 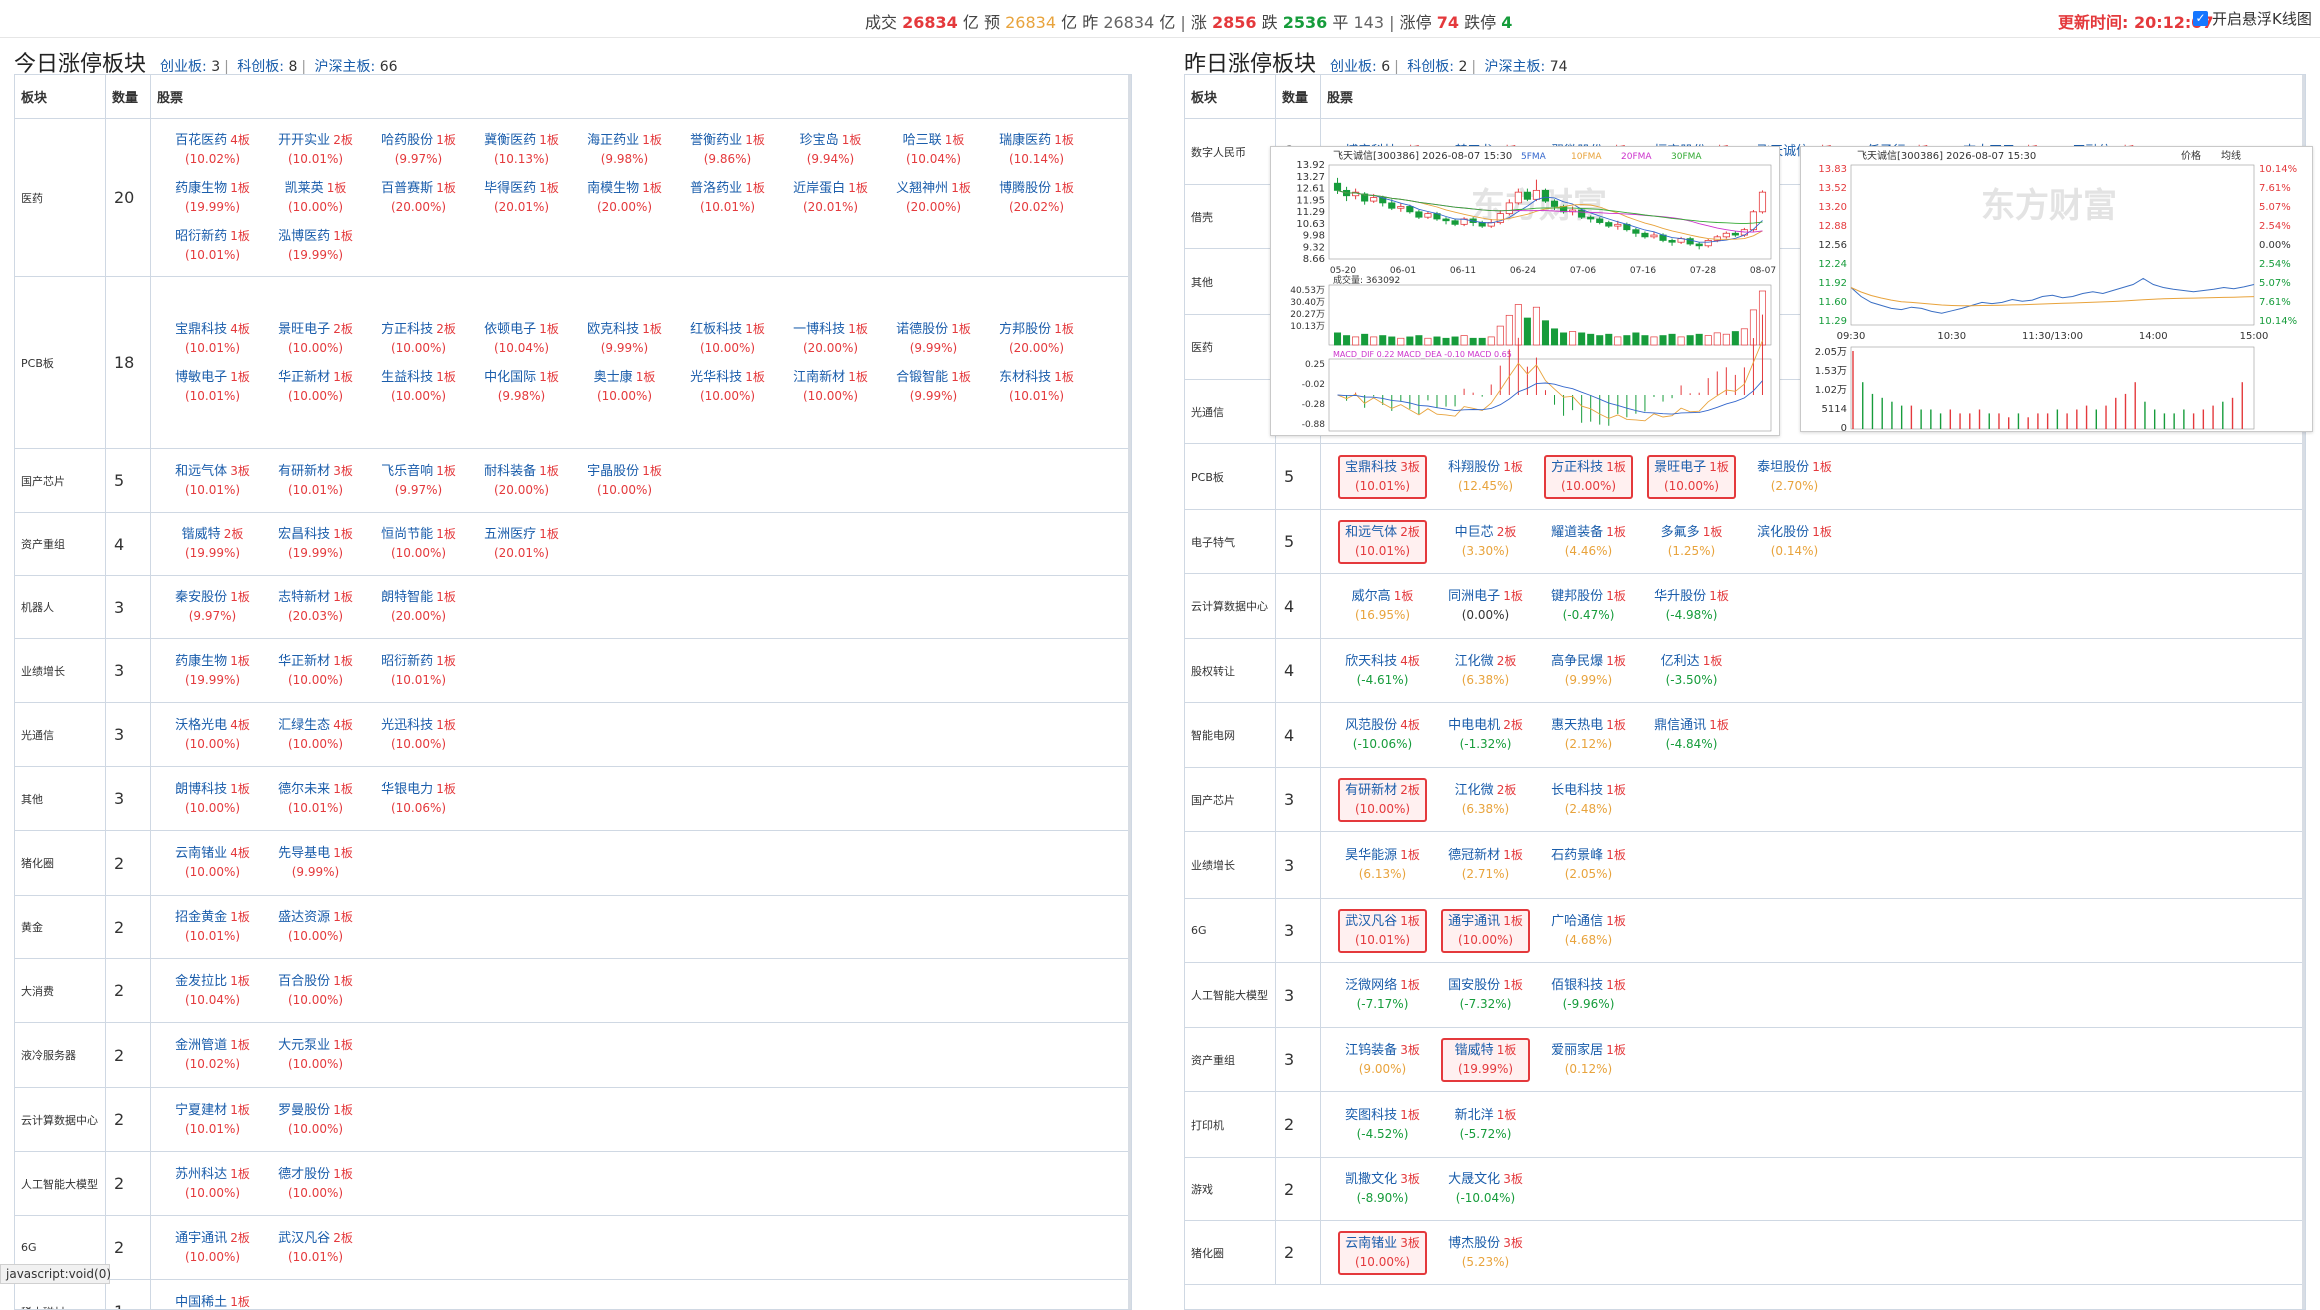 What do you see at coordinates (727, 198) in the screenshot?
I see `stock-item: 普洛药业1板(10.01%)` at bounding box center [727, 198].